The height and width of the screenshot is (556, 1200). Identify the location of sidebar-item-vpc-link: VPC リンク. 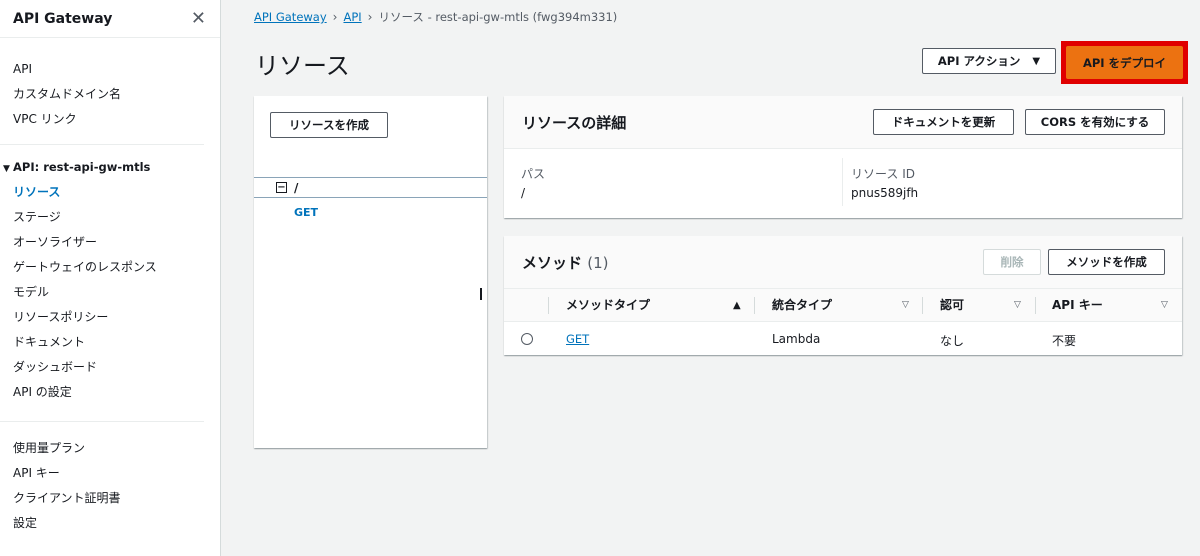
(110, 119).